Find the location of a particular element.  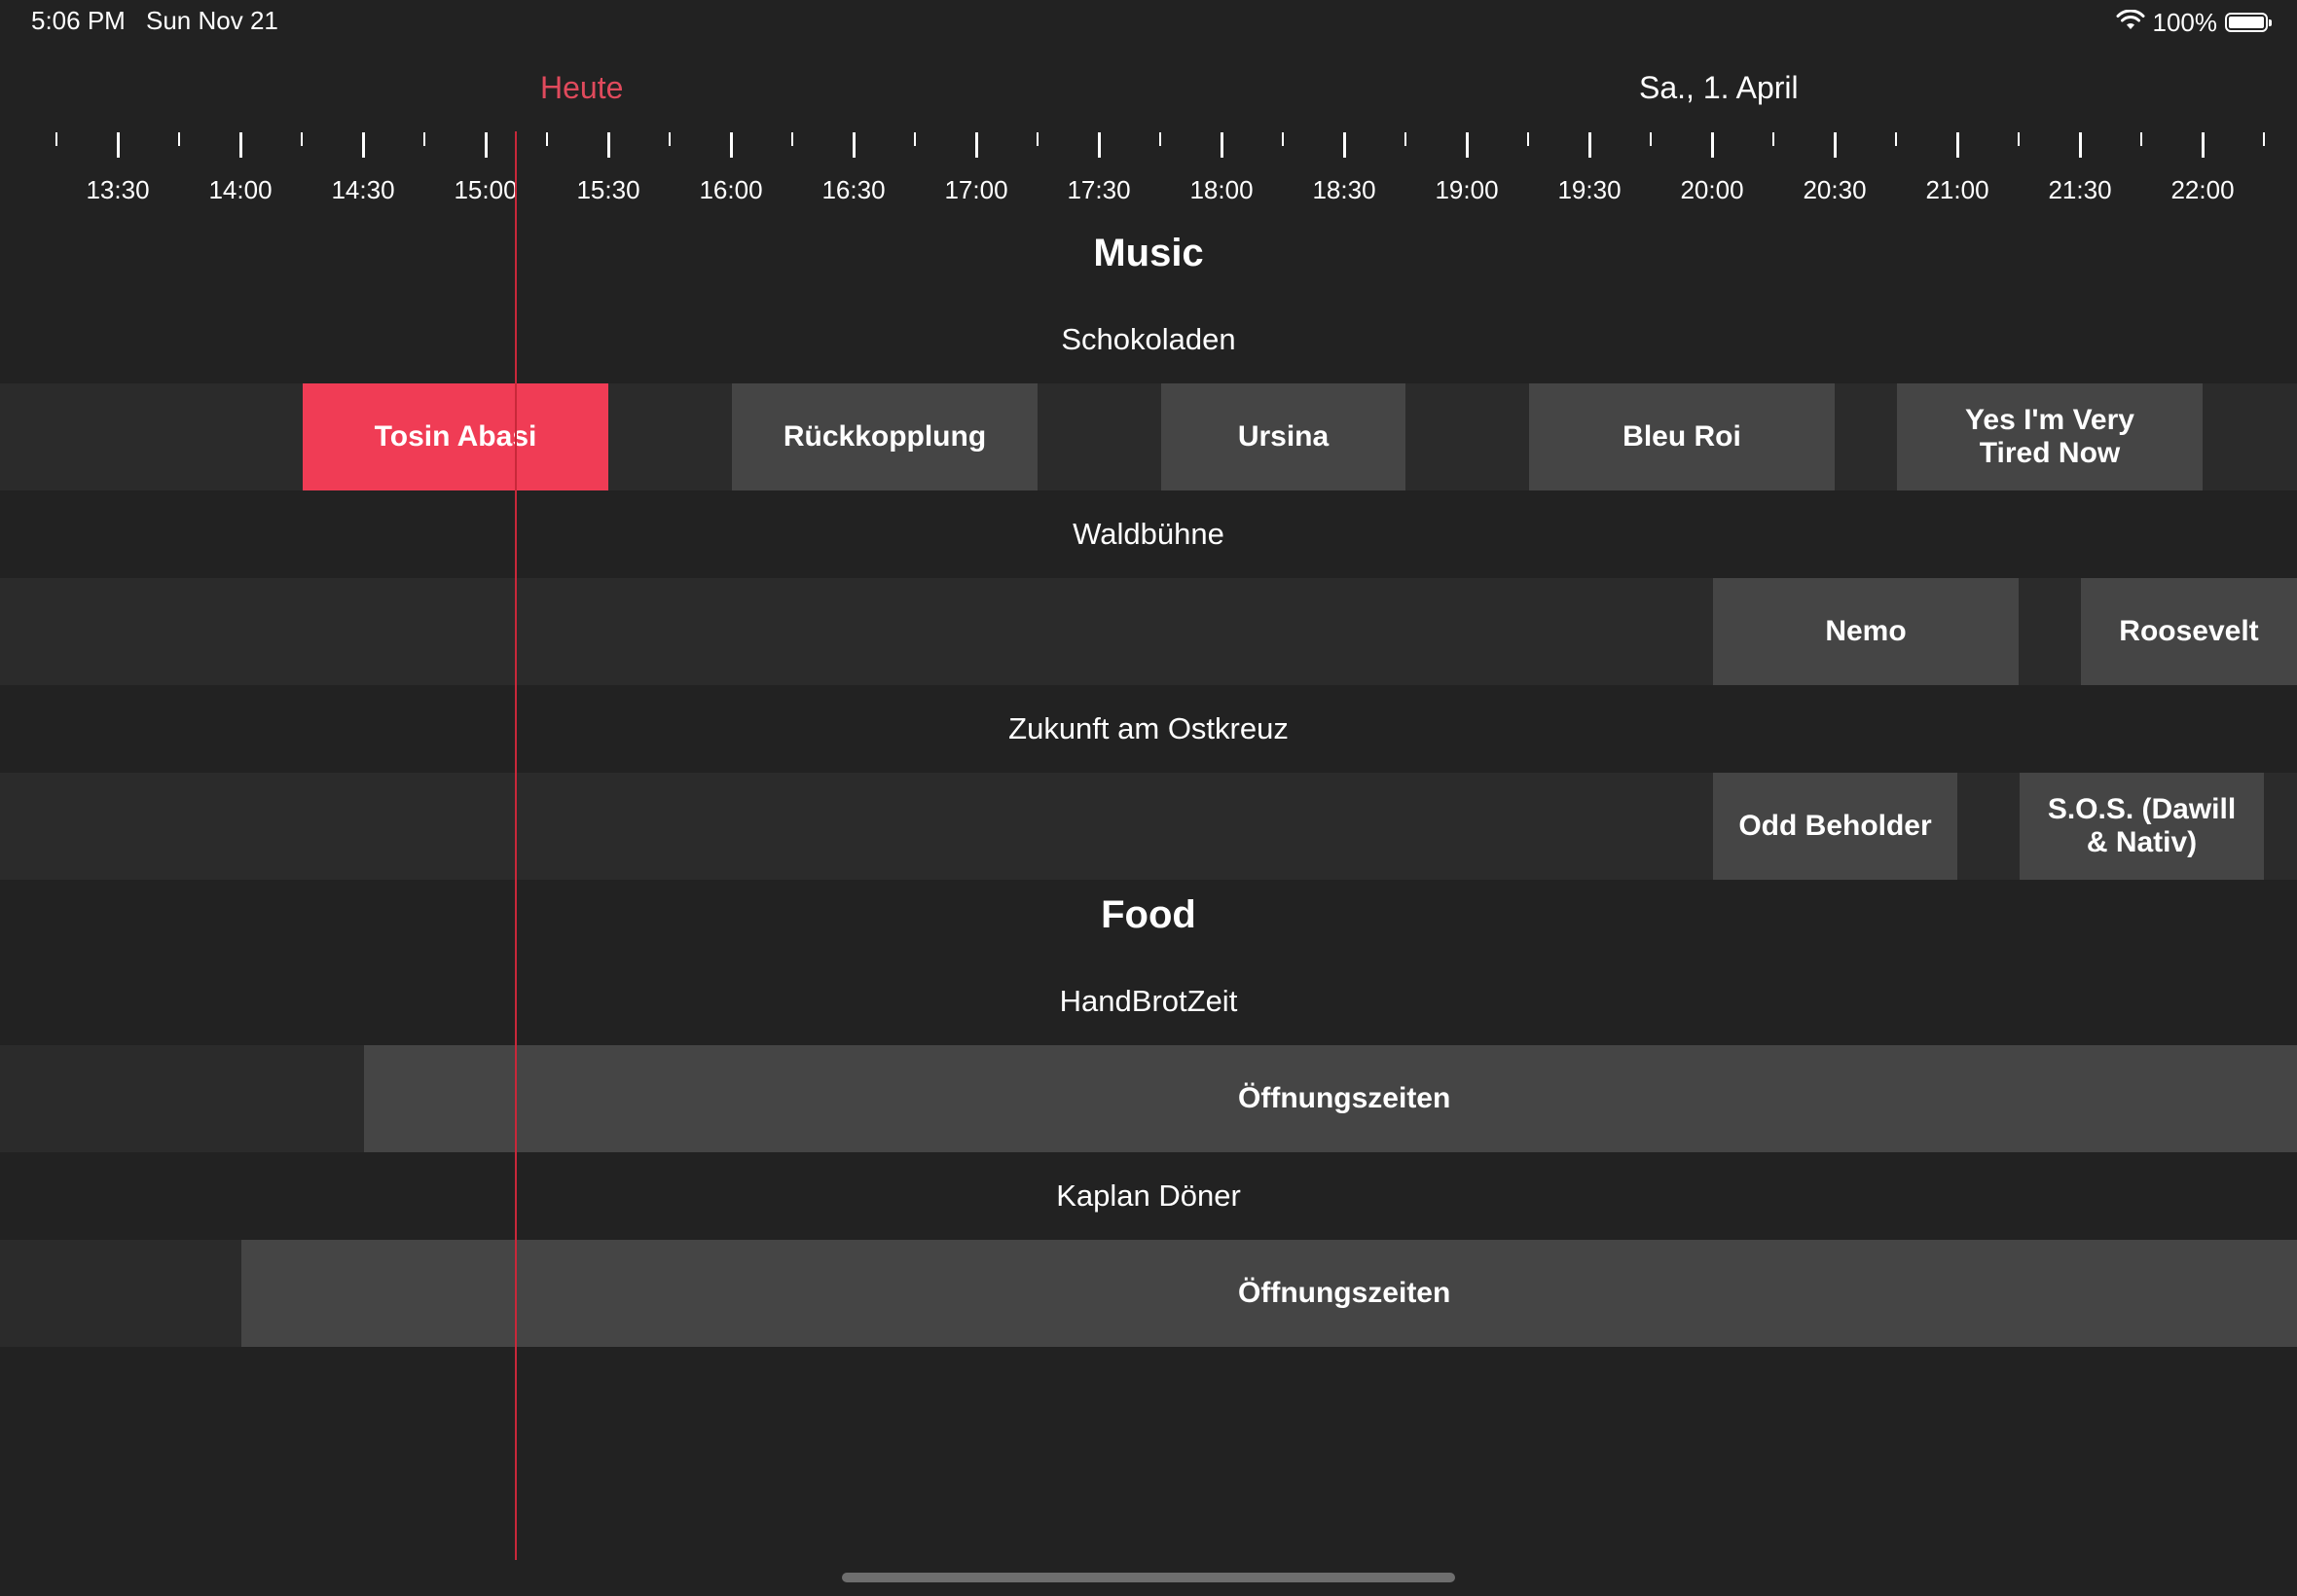

timeline-tick-label: 17:30 is located at coordinates (1099, 189).